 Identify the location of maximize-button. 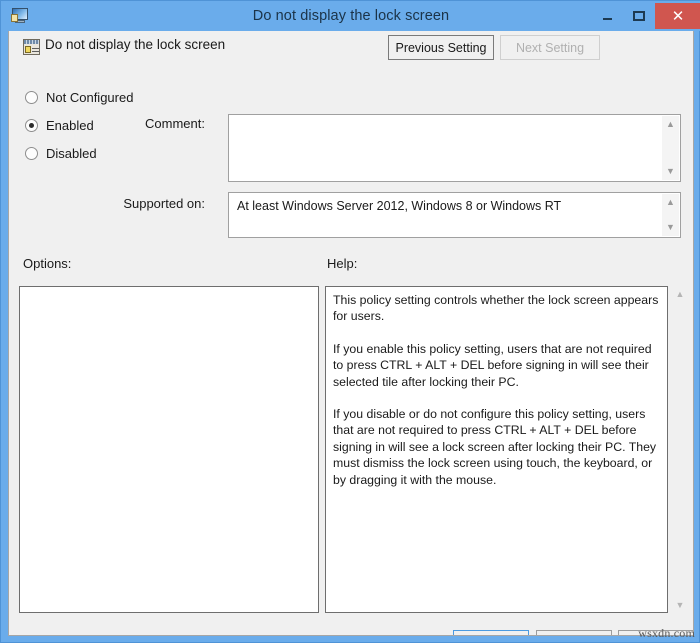
(639, 16).